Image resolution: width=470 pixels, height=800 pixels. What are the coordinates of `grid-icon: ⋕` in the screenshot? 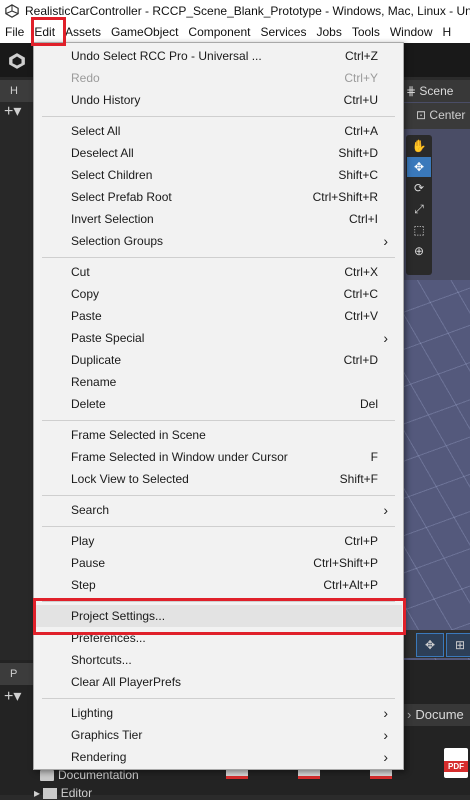 It's located at (411, 91).